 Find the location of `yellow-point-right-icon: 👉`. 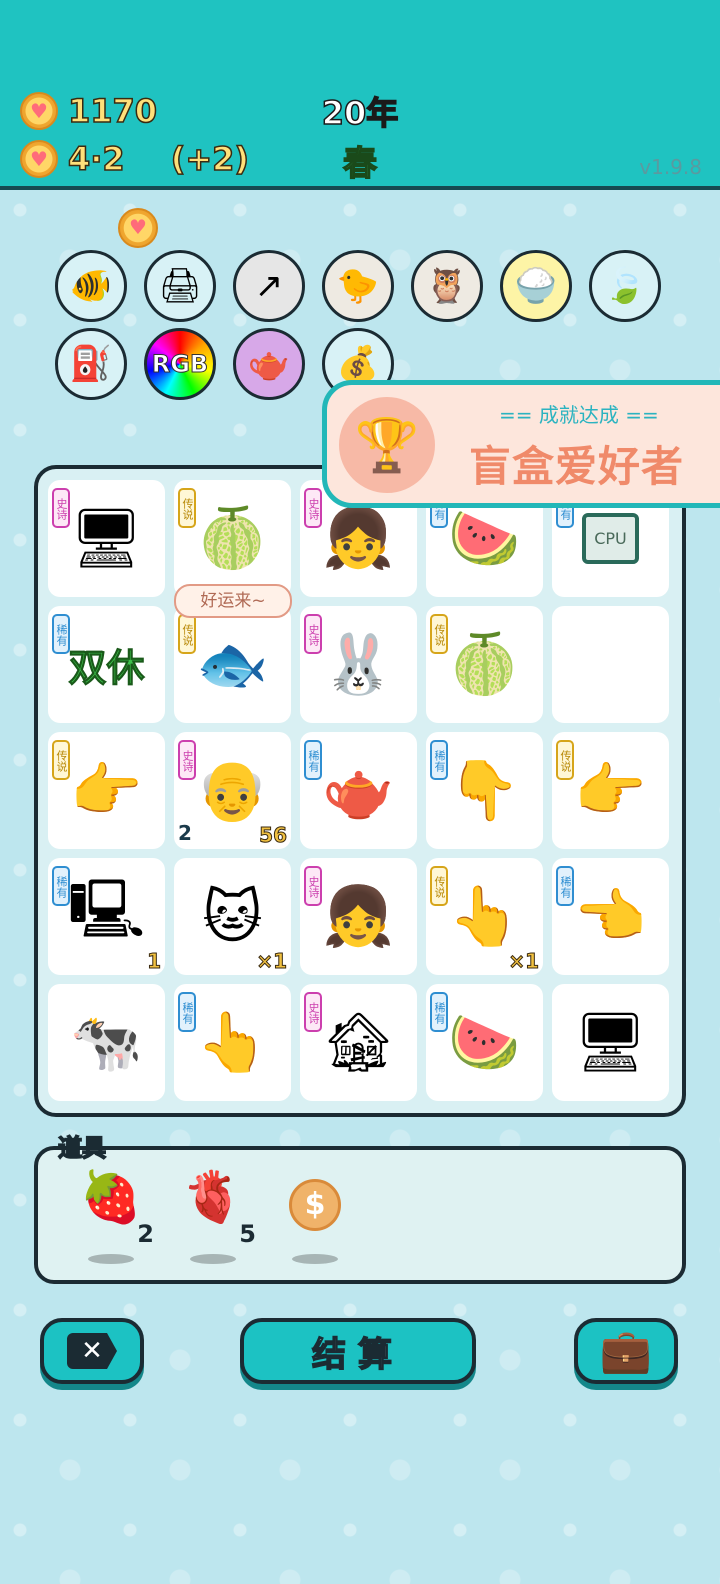

yellow-point-right-icon: 👉 is located at coordinates (610, 790).